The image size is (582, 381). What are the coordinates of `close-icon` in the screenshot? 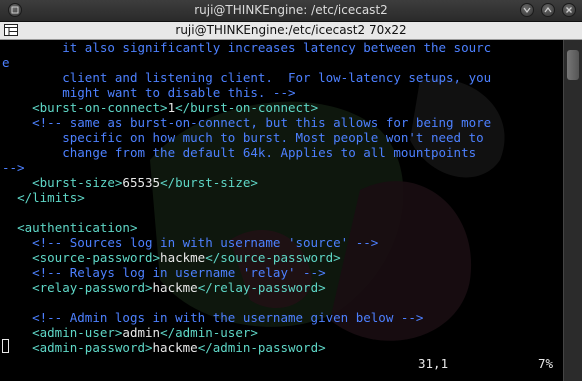 It's located at (569, 10).